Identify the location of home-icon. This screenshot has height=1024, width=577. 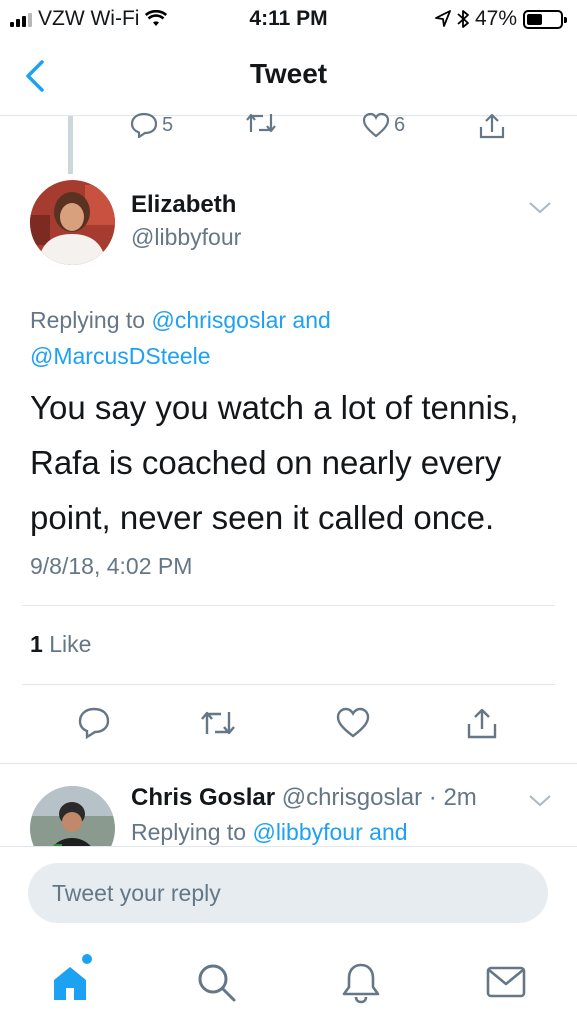
(70, 983).